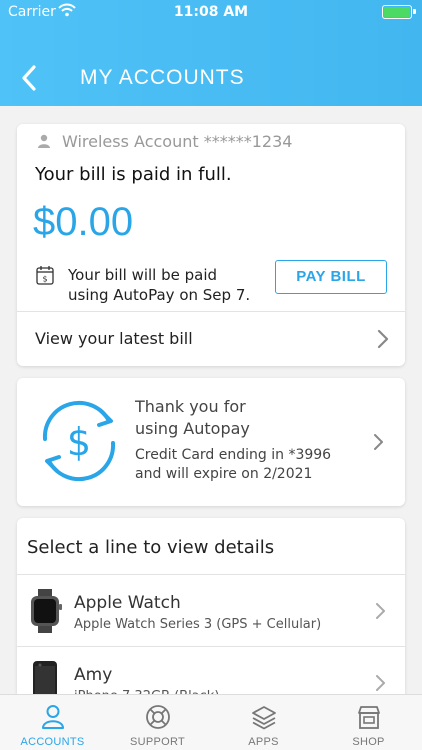 The image size is (422, 750). What do you see at coordinates (52, 742) in the screenshot?
I see `tab-label: ACCOUNTS` at bounding box center [52, 742].